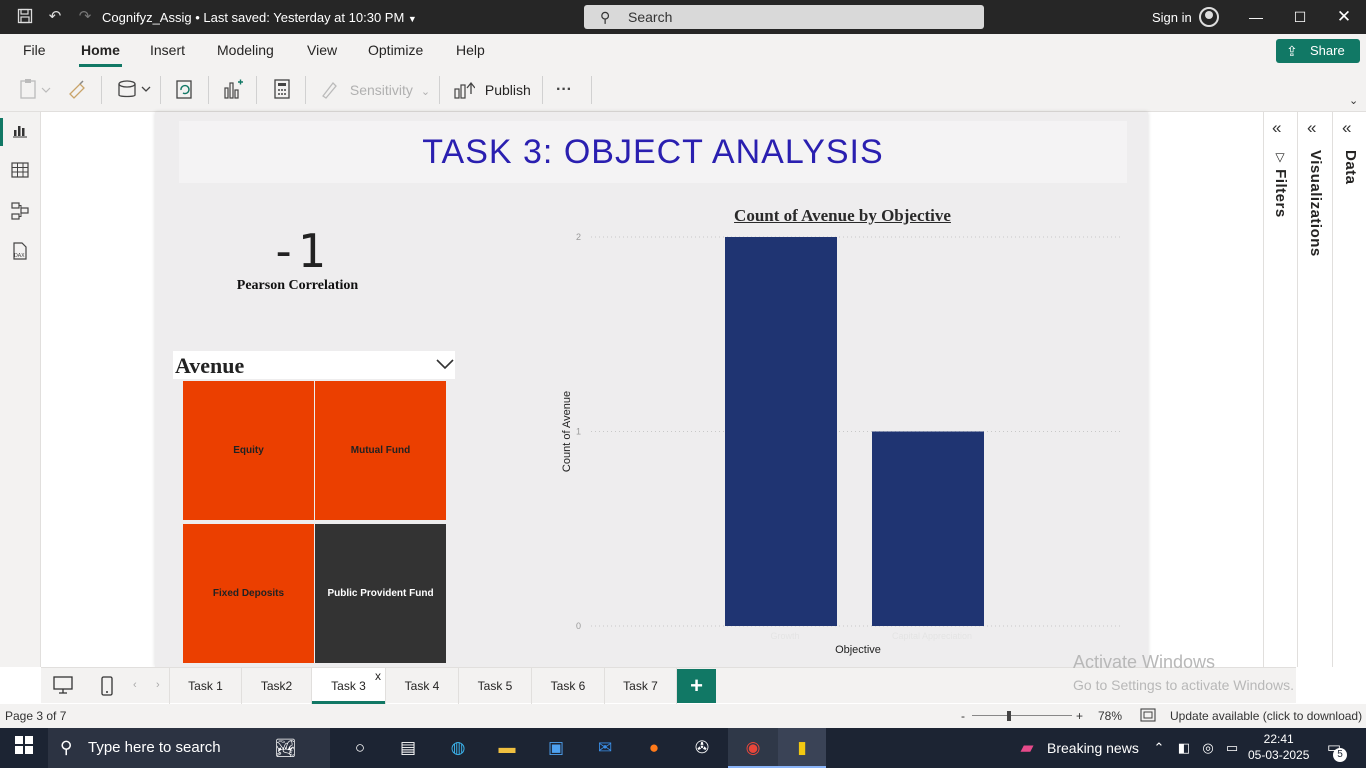 The height and width of the screenshot is (768, 1366). Describe the element at coordinates (233, 90) in the screenshot. I see `new-visual-icon` at that location.